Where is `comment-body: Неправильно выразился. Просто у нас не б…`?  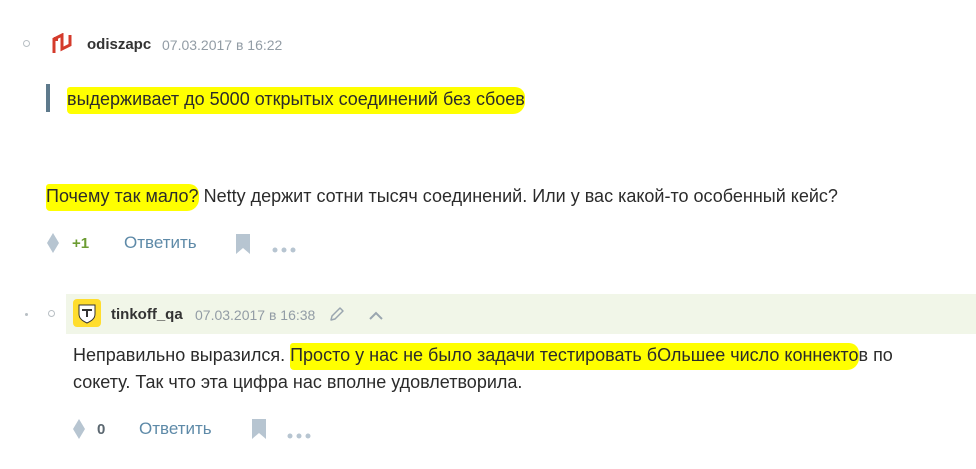 comment-body: Неправильно выразился. Просто у нас не б… is located at coordinates (483, 355).